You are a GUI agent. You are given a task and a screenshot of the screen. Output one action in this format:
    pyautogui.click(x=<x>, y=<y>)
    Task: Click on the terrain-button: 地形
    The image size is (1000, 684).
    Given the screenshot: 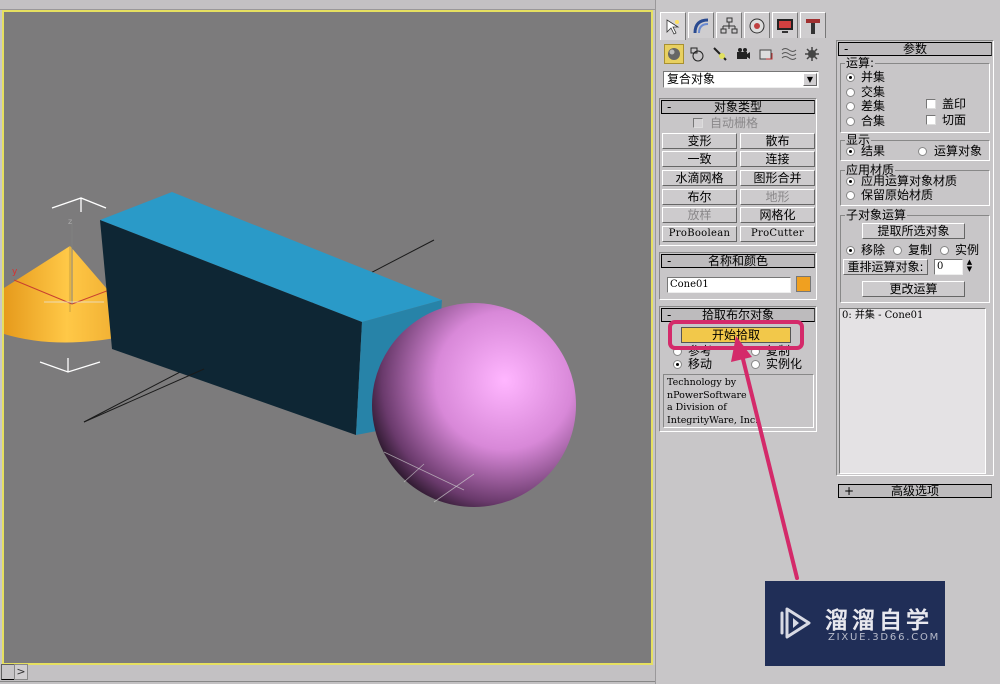 What is the action you would take?
    pyautogui.click(x=777, y=197)
    